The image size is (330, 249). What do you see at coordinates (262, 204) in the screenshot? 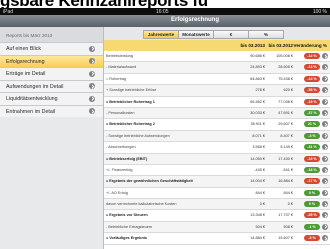
I see `value-2013: 0 €` at bounding box center [262, 204].